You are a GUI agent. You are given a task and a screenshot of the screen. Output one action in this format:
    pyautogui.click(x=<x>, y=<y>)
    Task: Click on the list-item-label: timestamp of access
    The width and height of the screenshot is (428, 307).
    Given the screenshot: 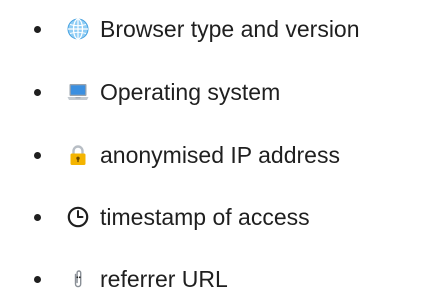 What is the action you would take?
    pyautogui.click(x=205, y=217)
    